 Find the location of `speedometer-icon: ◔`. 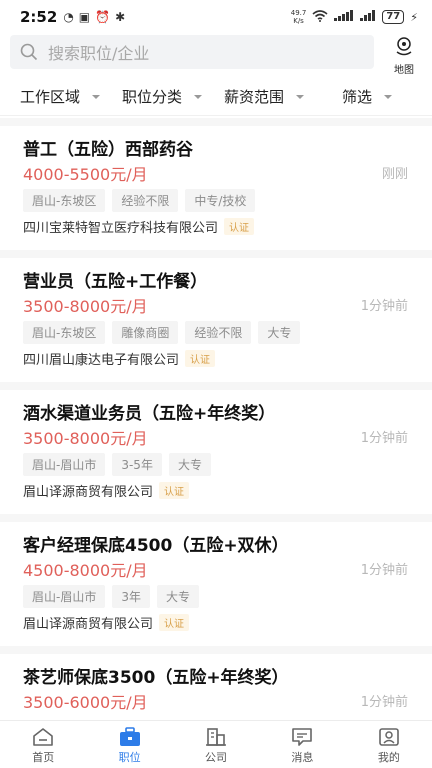

speedometer-icon: ◔ is located at coordinates (68, 17).